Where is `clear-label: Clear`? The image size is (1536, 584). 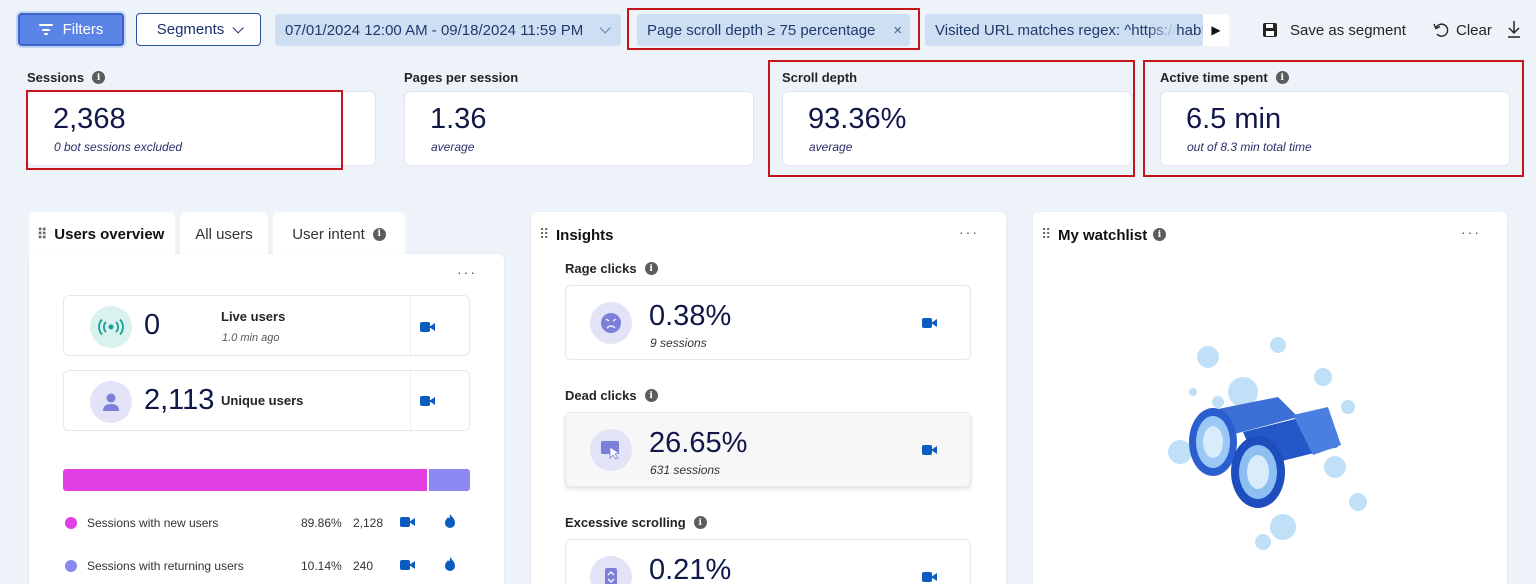
clear-label: Clear is located at coordinates (1474, 30).